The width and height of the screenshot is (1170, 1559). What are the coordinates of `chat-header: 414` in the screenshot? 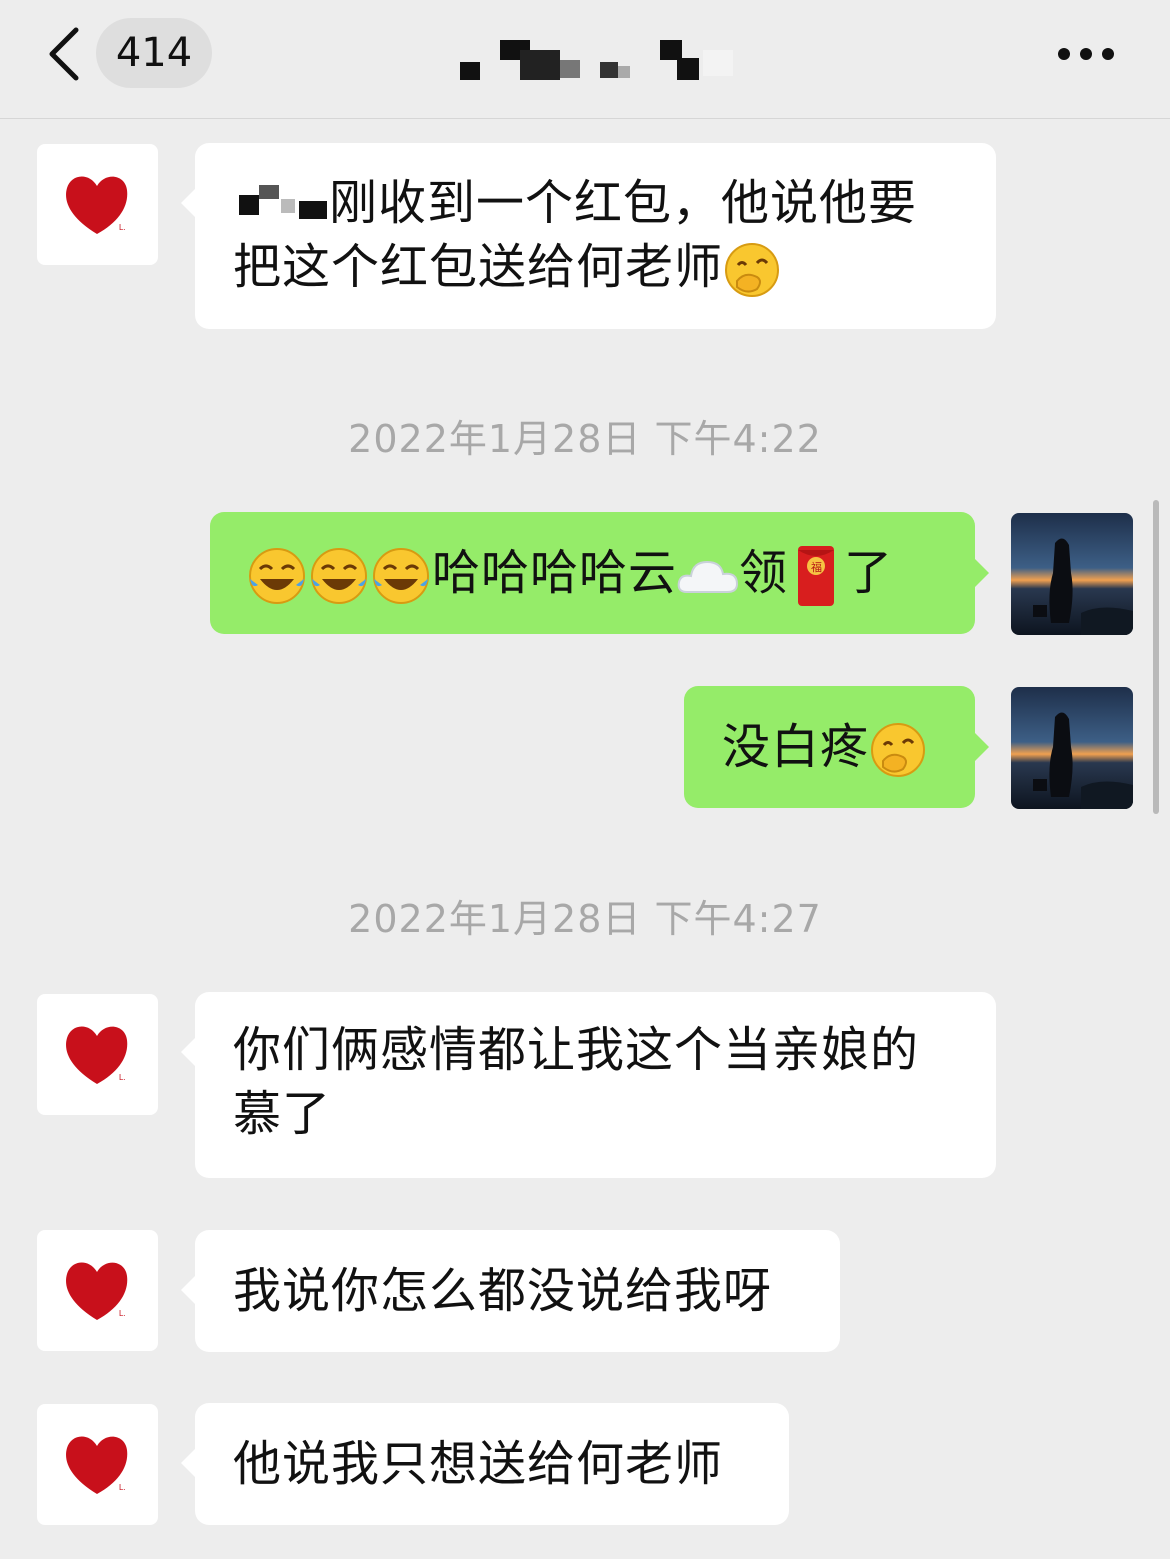 It's located at (585, 59).